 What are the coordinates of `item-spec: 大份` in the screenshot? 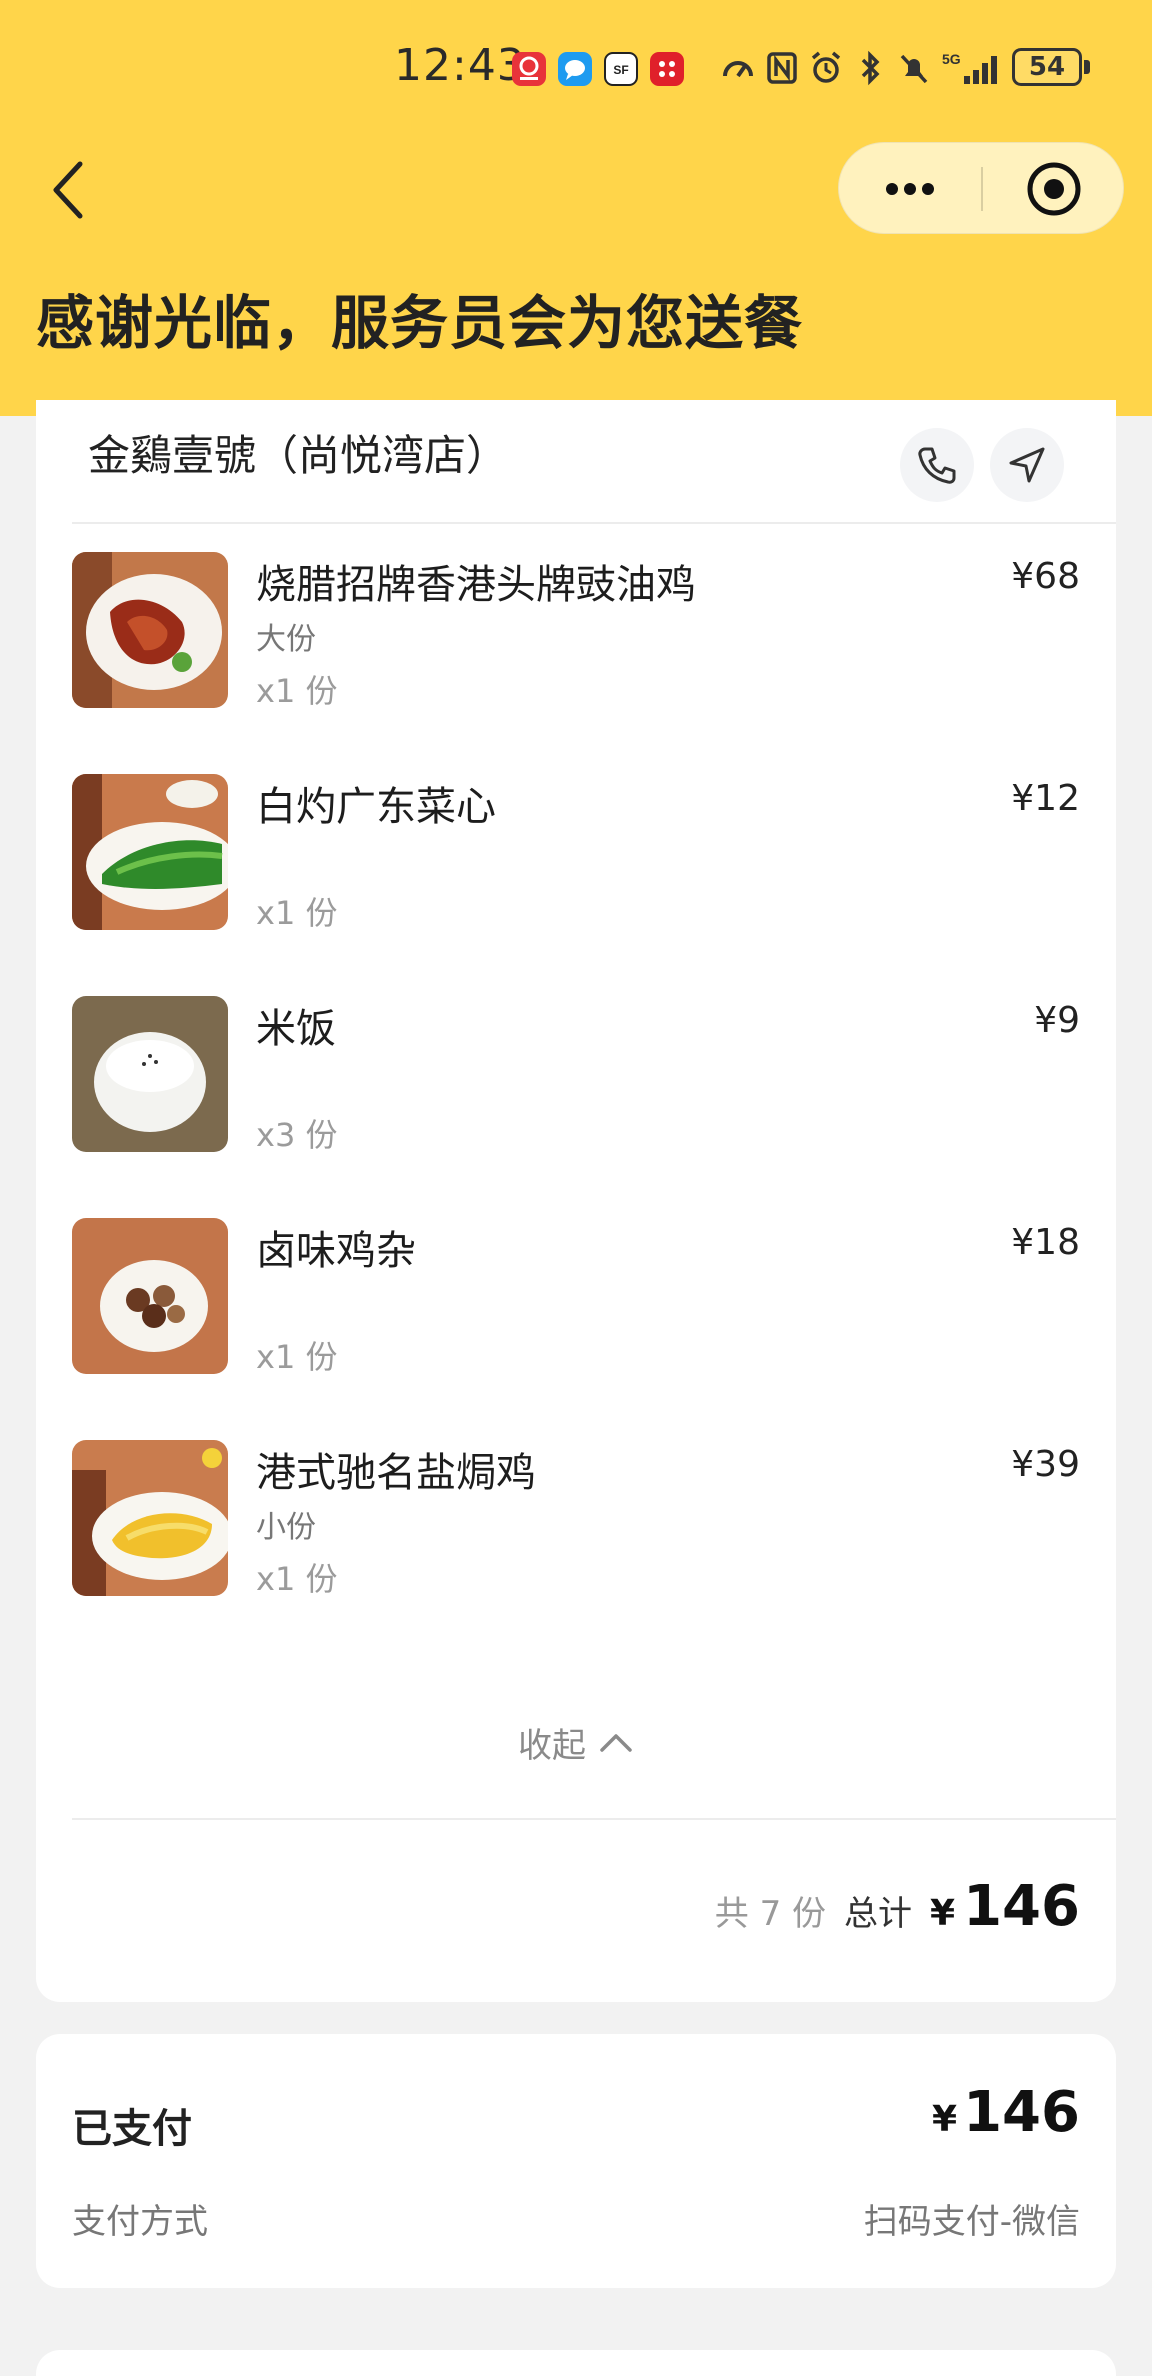 It's located at (286, 639).